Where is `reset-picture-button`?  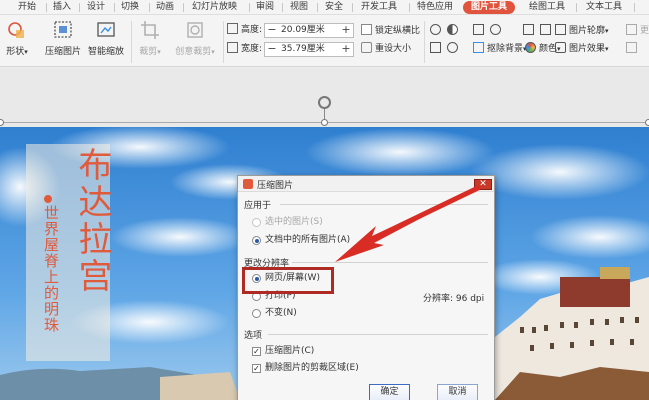 reset-picture-button is located at coordinates (633, 49).